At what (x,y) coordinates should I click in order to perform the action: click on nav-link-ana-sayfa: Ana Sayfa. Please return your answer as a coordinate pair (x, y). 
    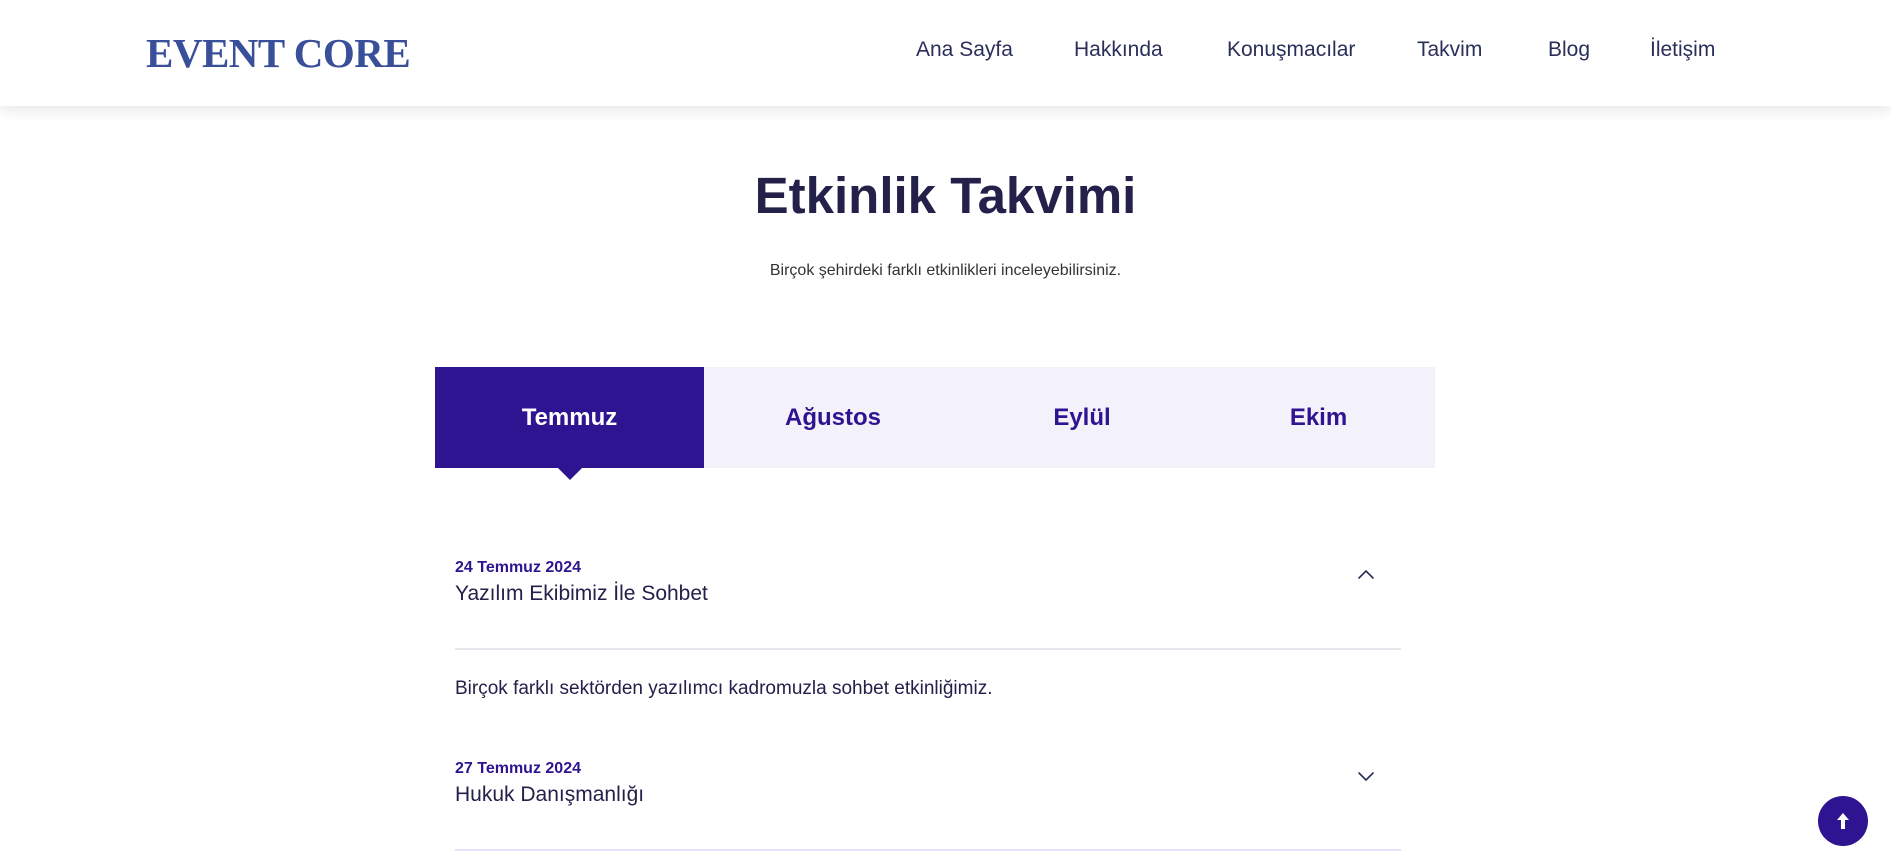
    Looking at the image, I should click on (964, 50).